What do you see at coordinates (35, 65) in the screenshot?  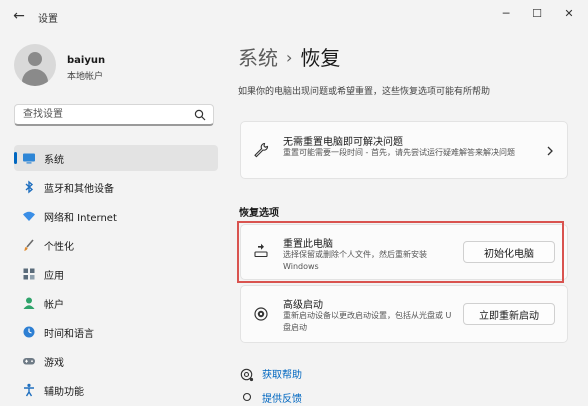 I see `avatar` at bounding box center [35, 65].